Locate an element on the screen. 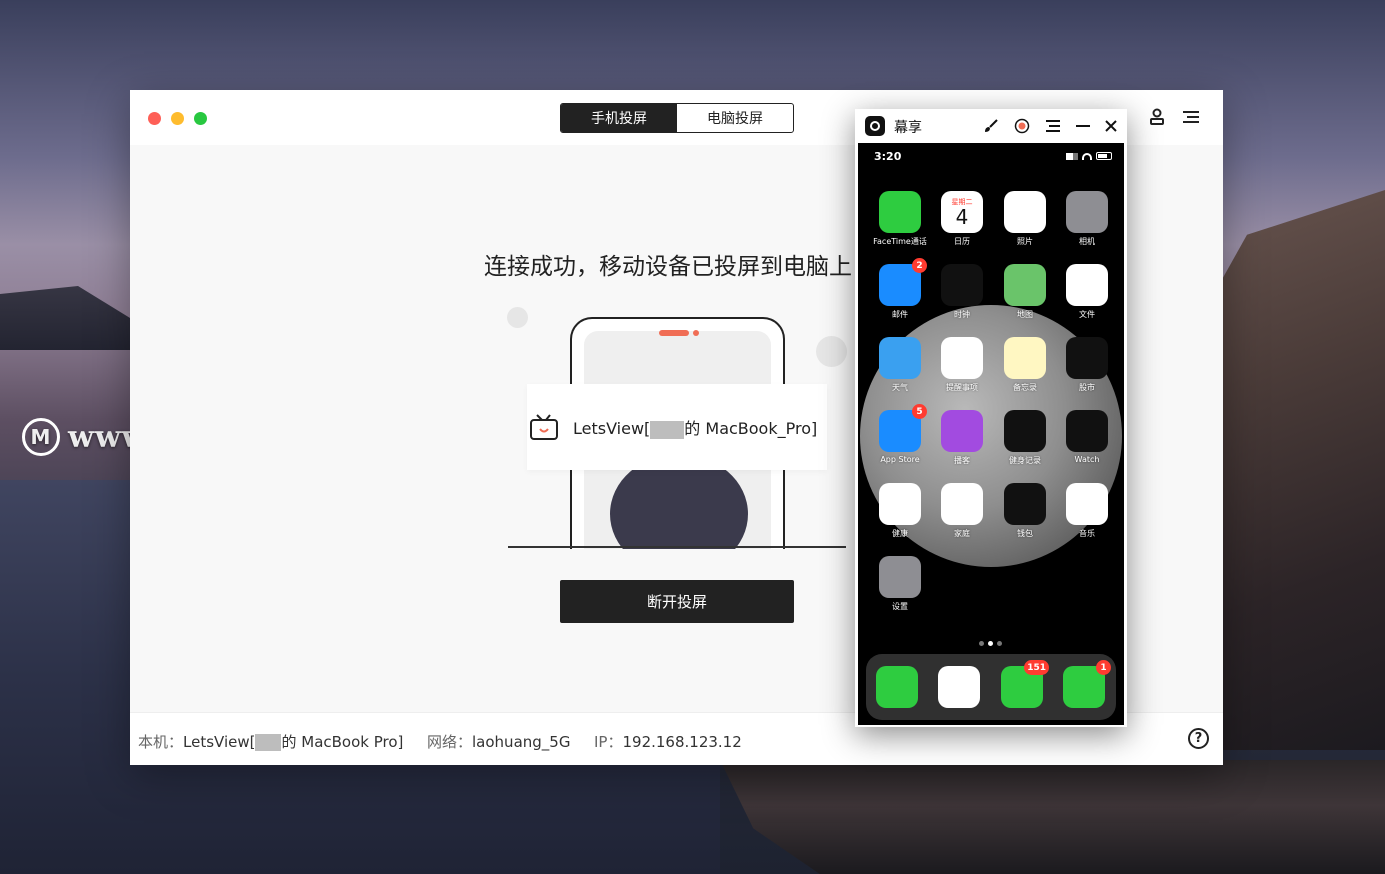  app-facetime: FaceTime通话 is located at coordinates (900, 219).